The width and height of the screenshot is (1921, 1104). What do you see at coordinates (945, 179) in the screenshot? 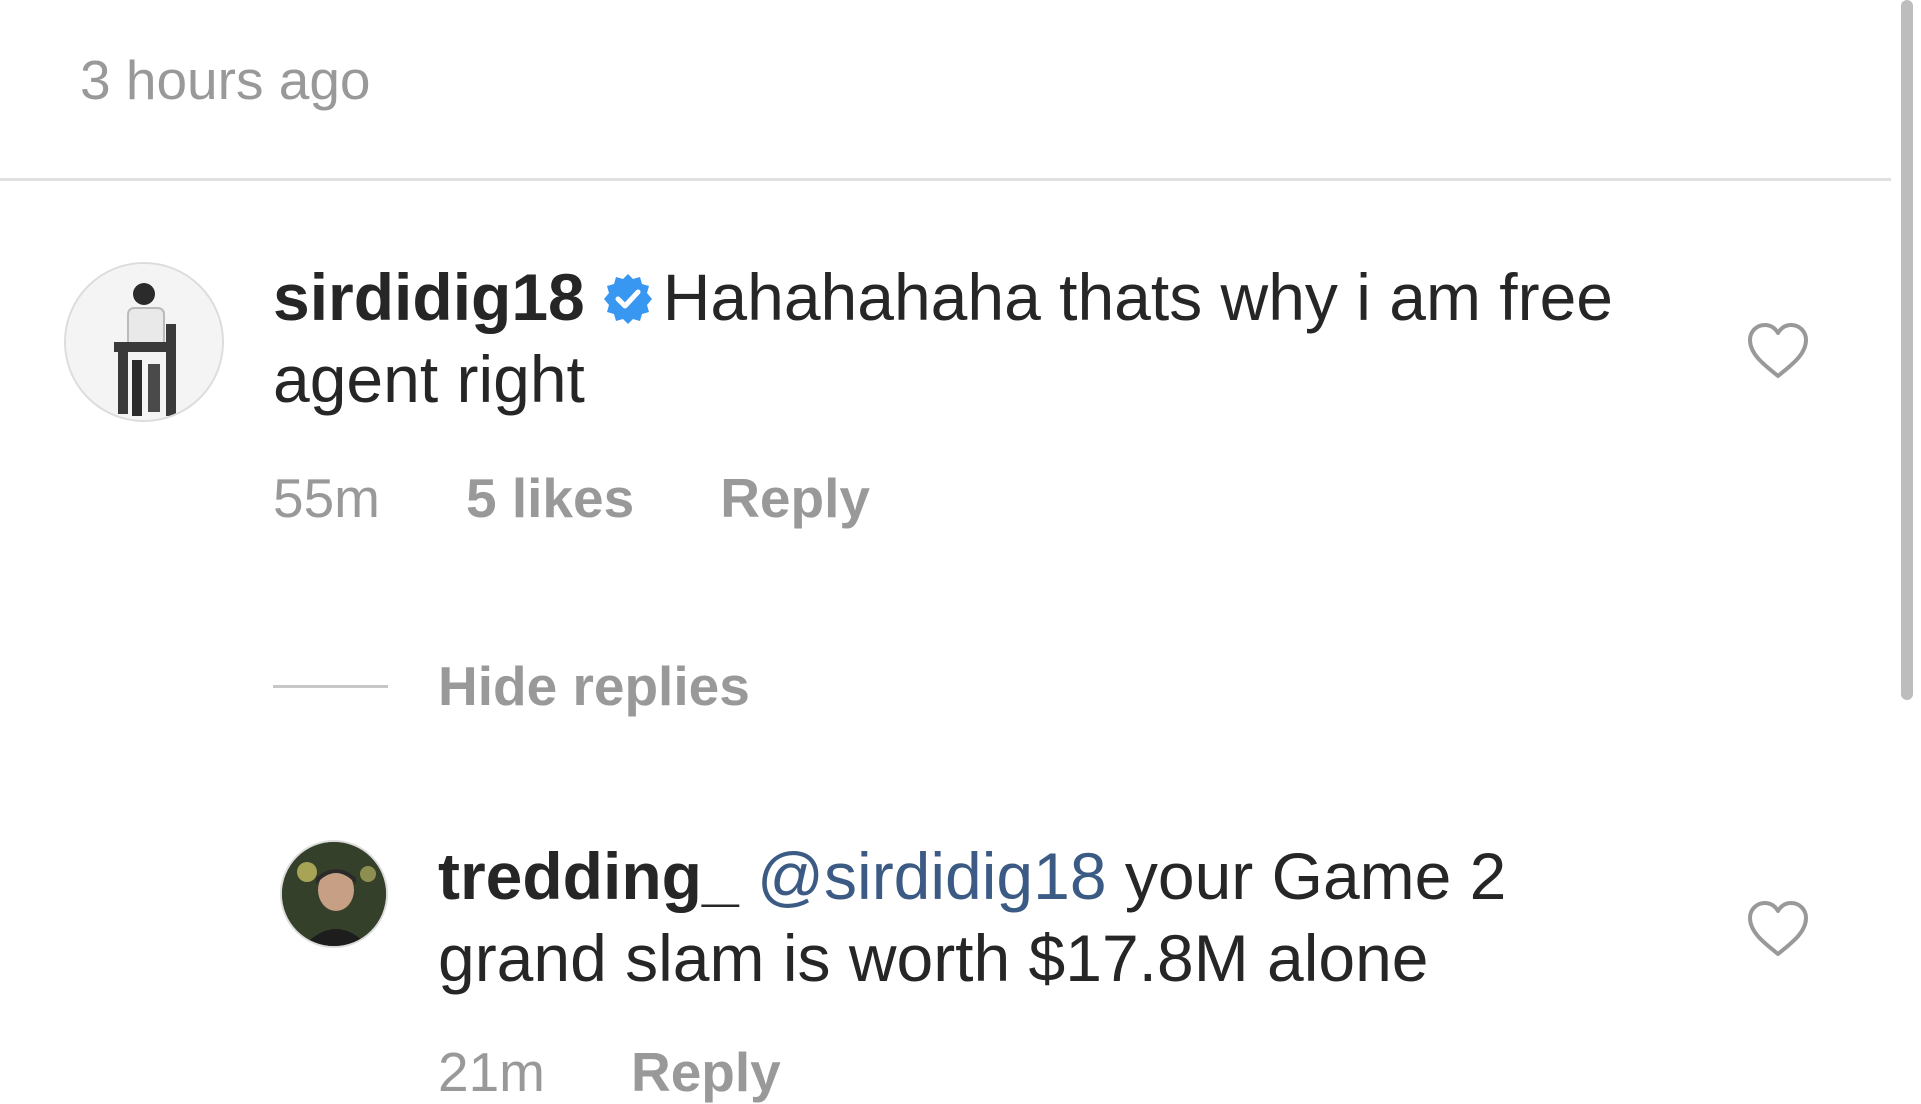
I see `divider` at bounding box center [945, 179].